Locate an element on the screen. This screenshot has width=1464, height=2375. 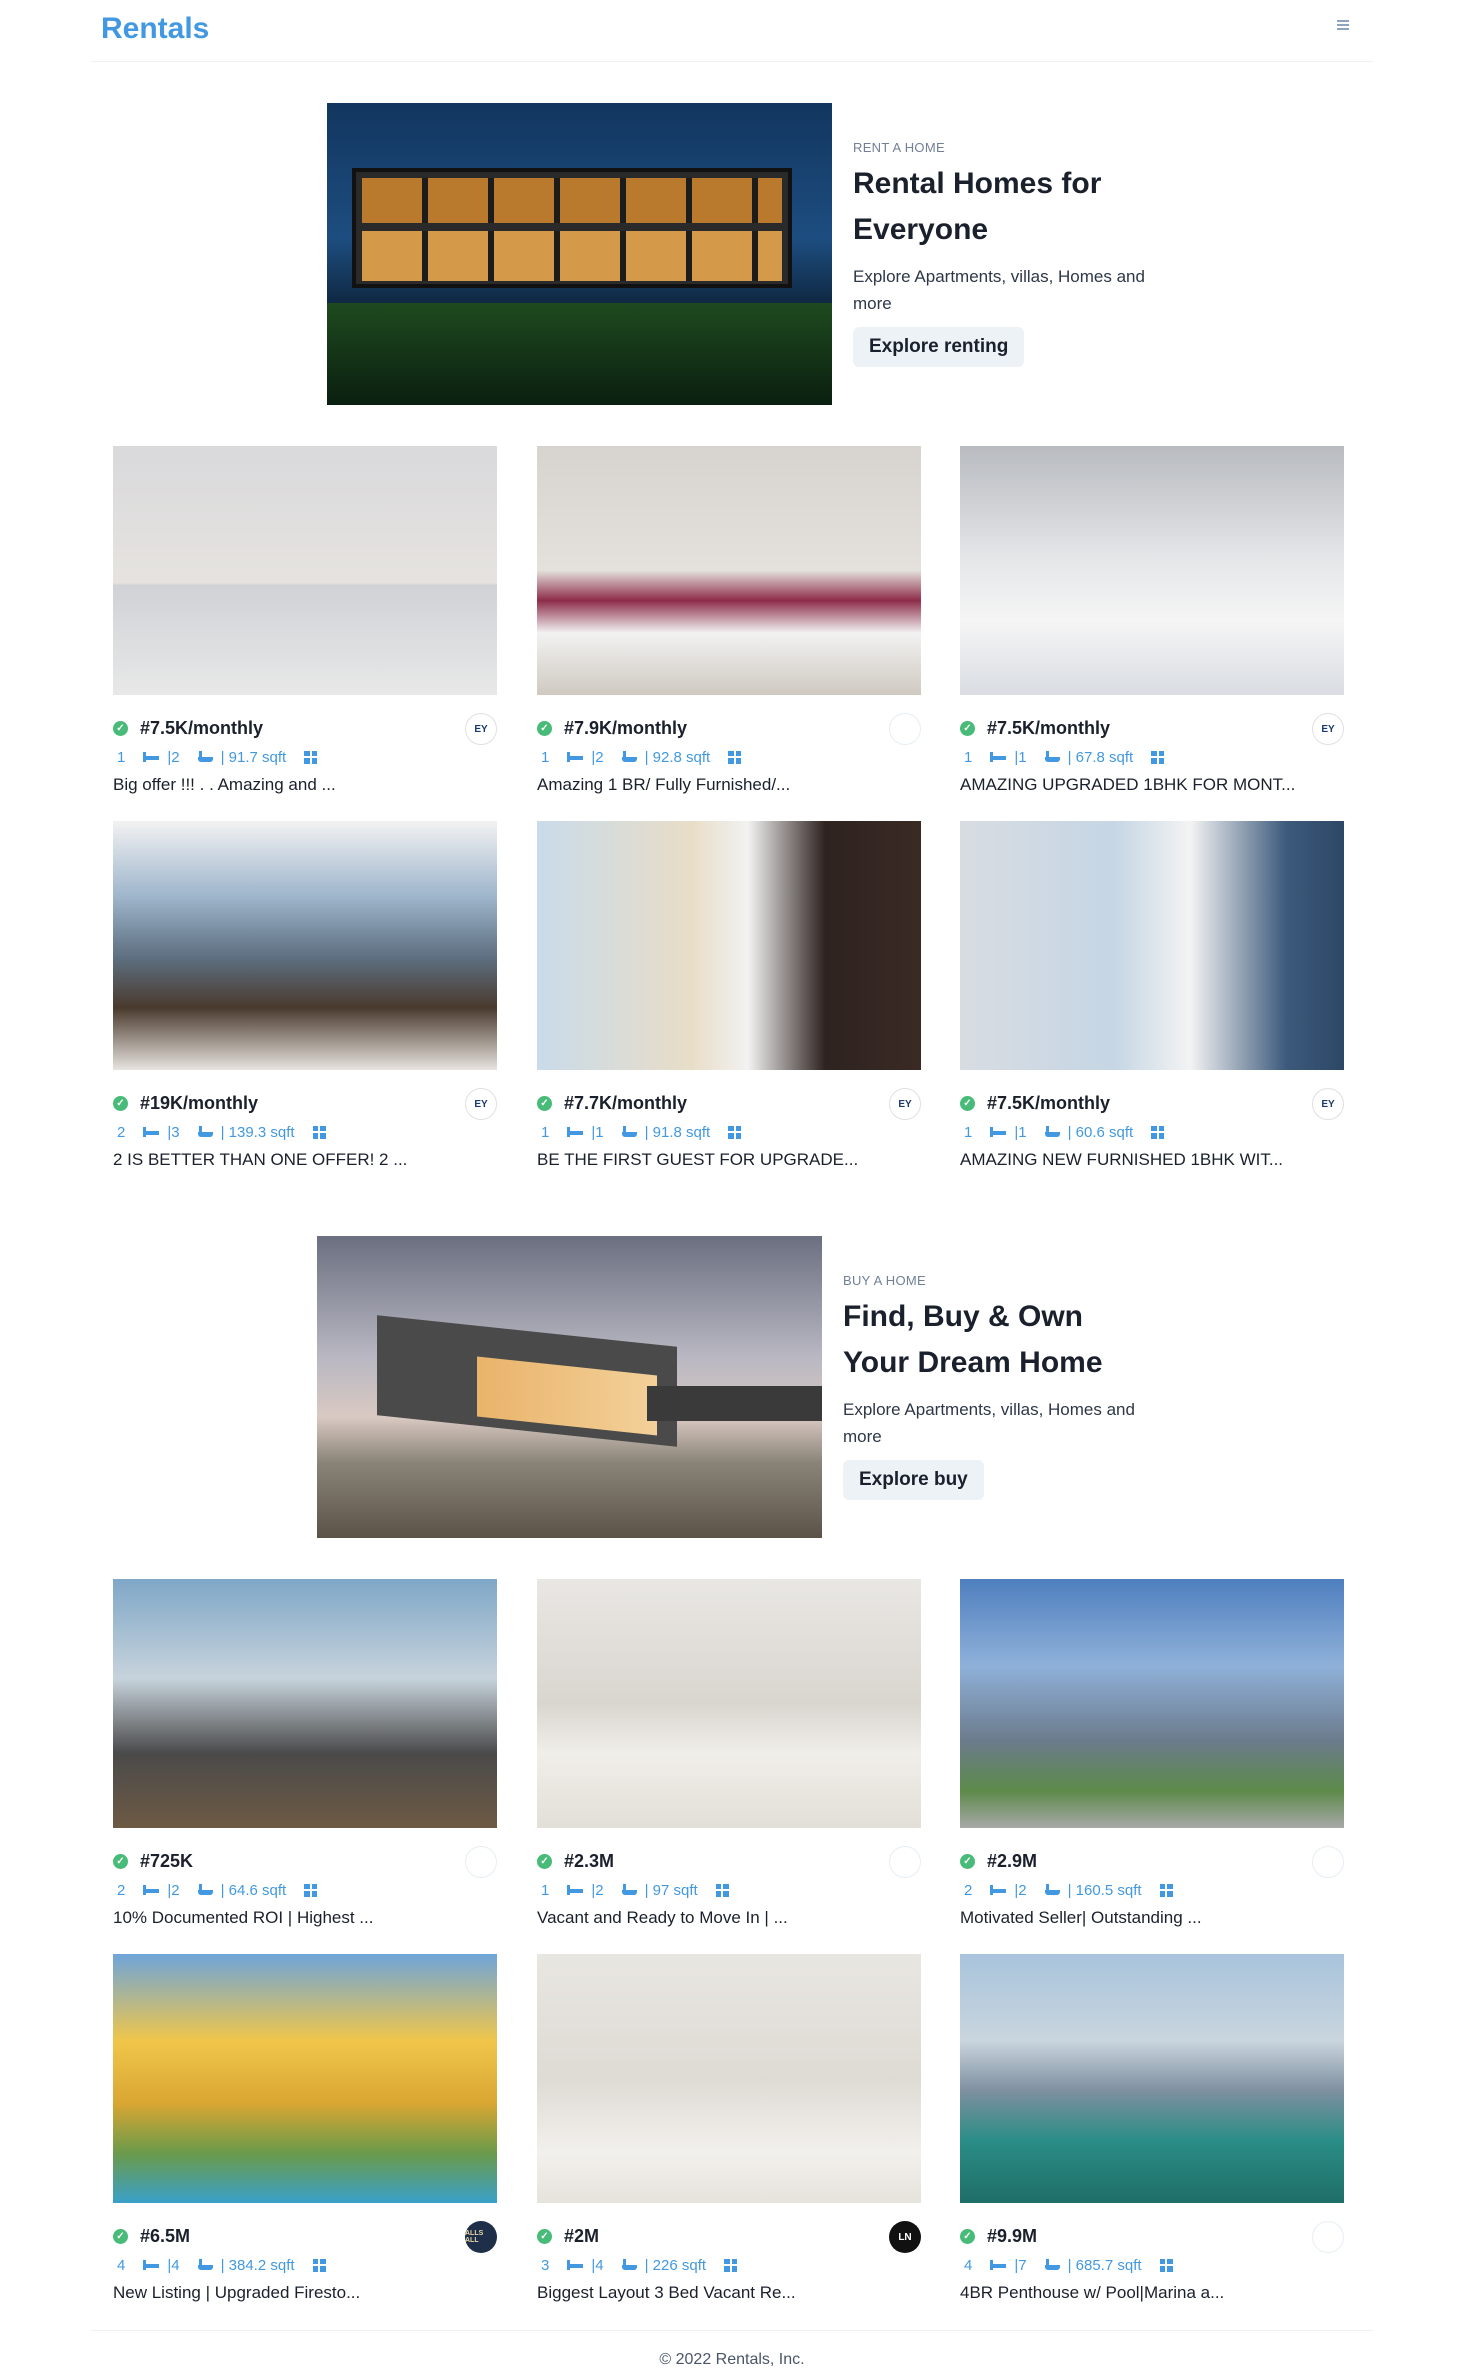
listing-price-row: ✓ #725K is located at coordinates (305, 1862).